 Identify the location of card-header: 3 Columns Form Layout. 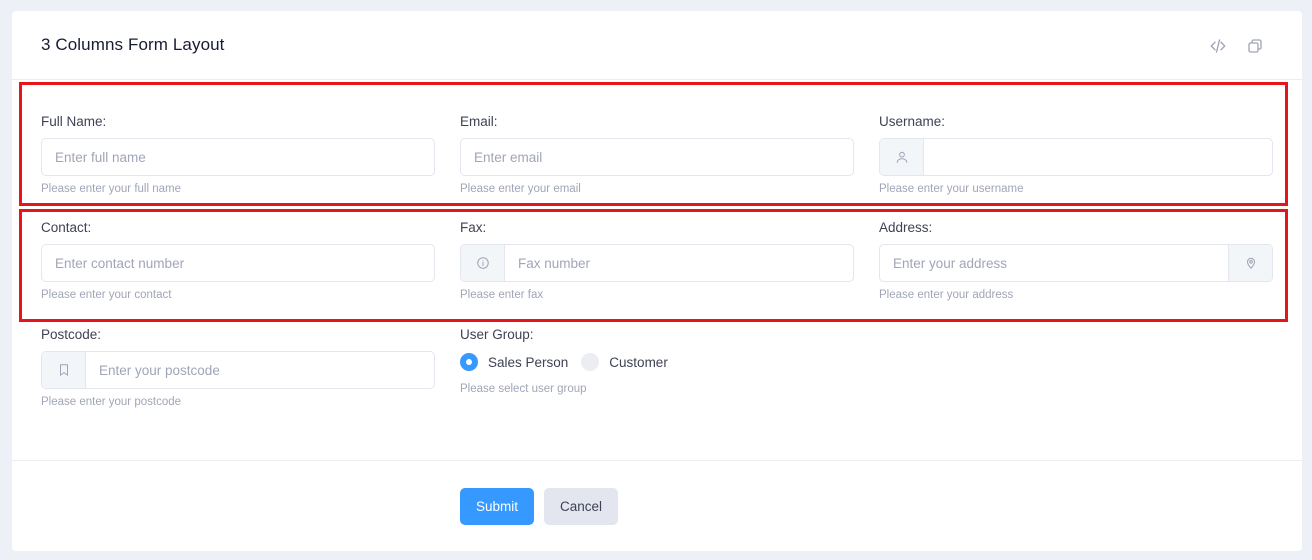
(657, 45).